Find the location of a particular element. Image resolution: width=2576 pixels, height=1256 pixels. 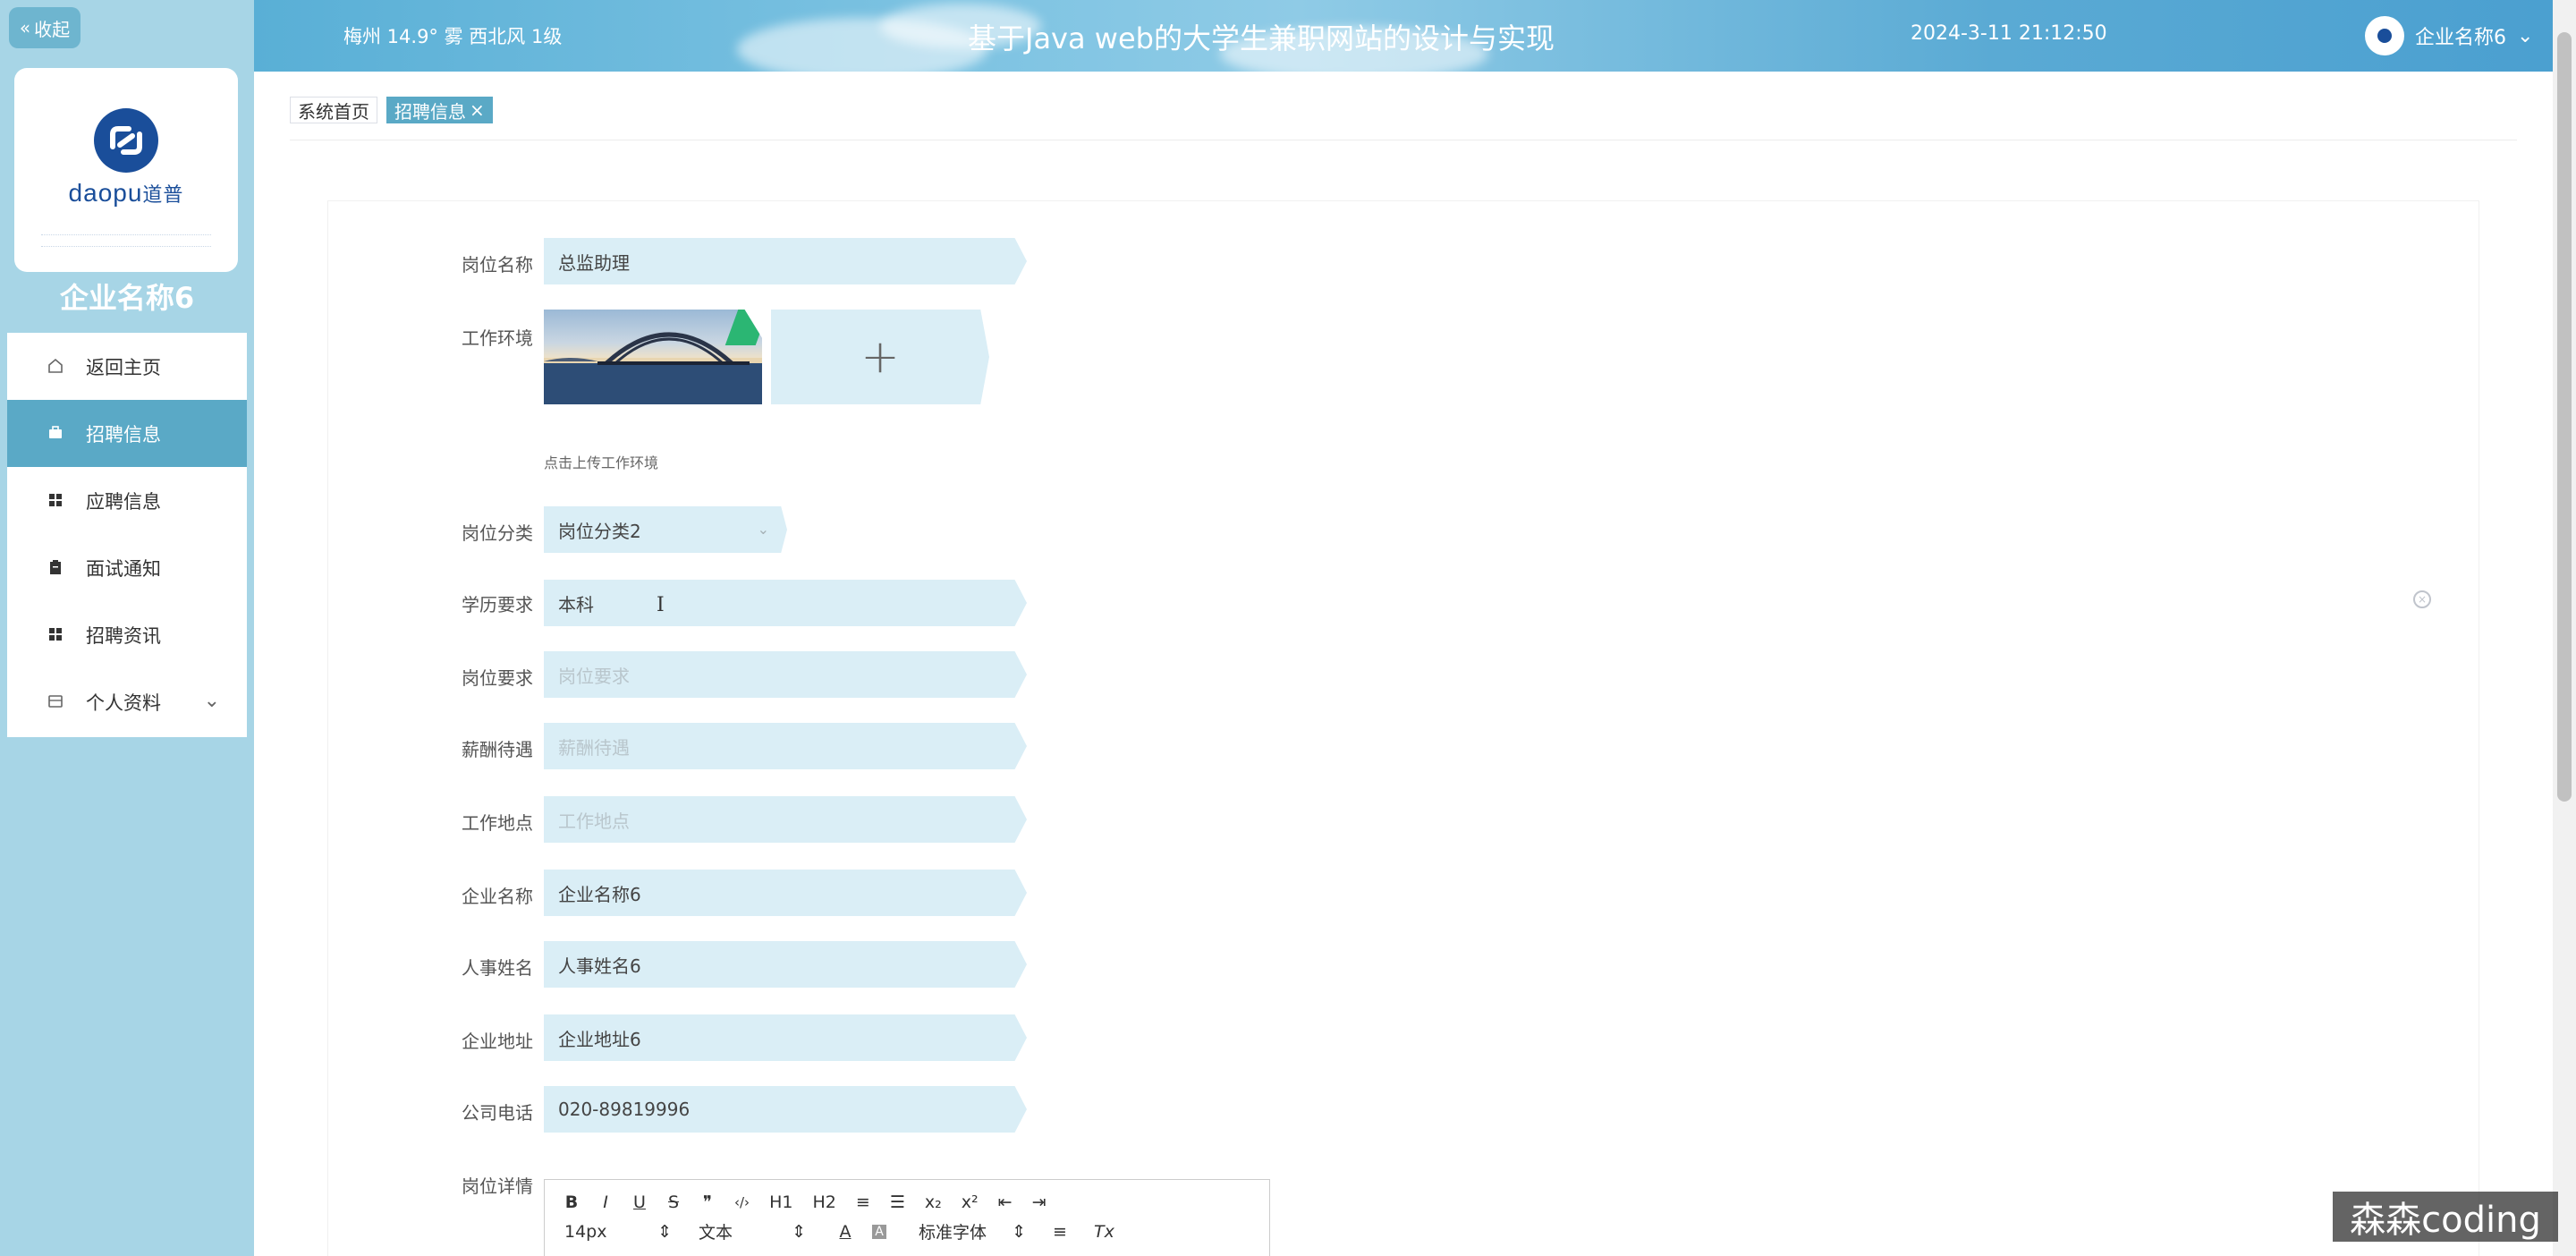

logo-wordmark: daopu道普 is located at coordinates (126, 193).